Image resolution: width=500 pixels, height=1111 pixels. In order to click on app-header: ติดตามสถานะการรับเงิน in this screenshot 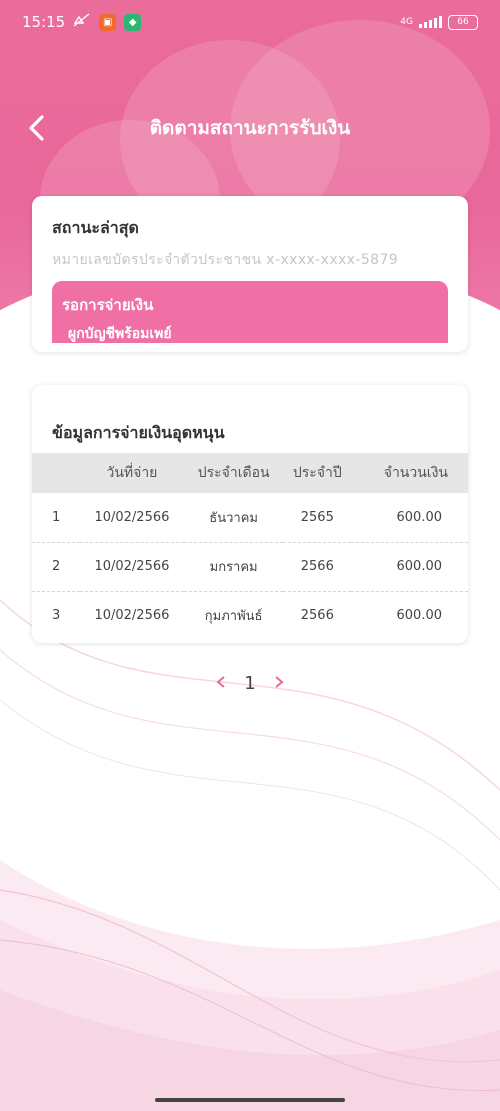, I will do `click(250, 128)`.